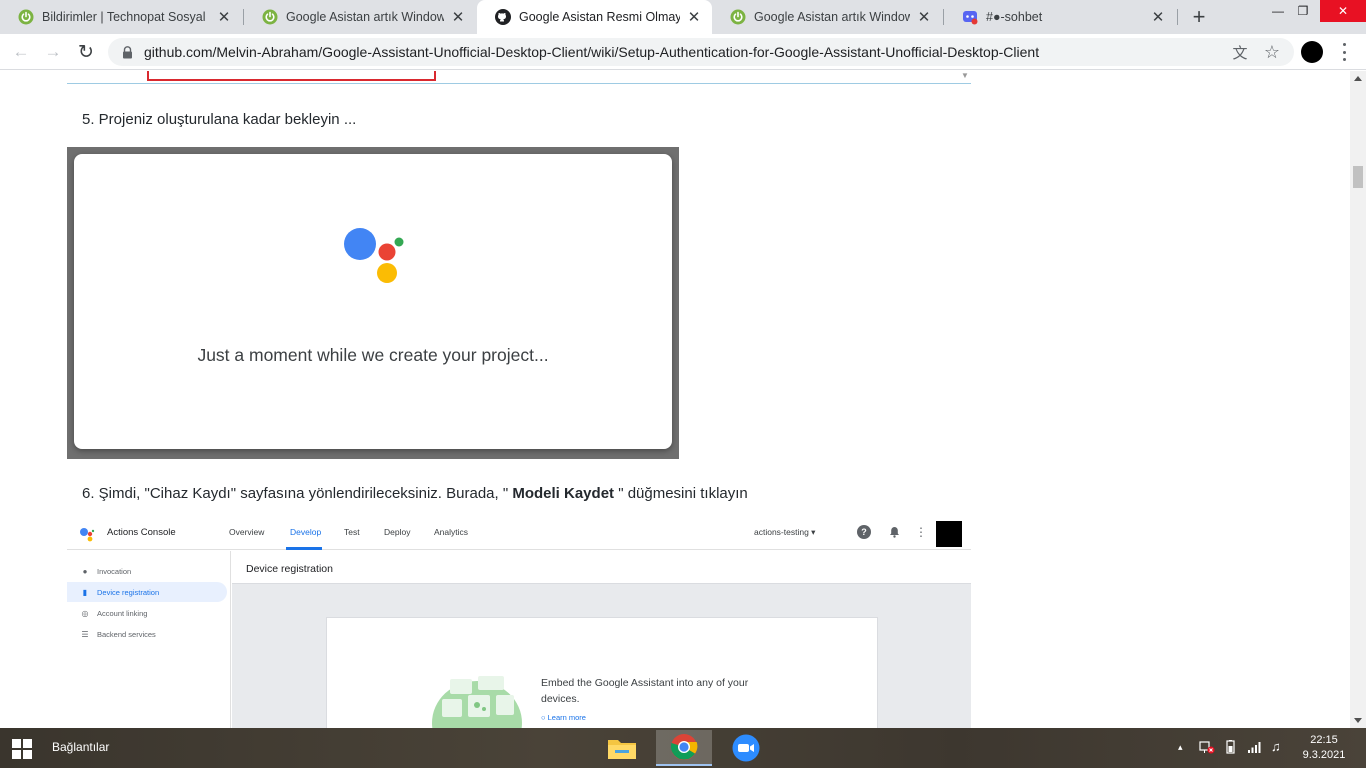 The width and height of the screenshot is (1366, 768). Describe the element at coordinates (128, 592) in the screenshot. I see `sidebar-item-label: Device registration` at that location.